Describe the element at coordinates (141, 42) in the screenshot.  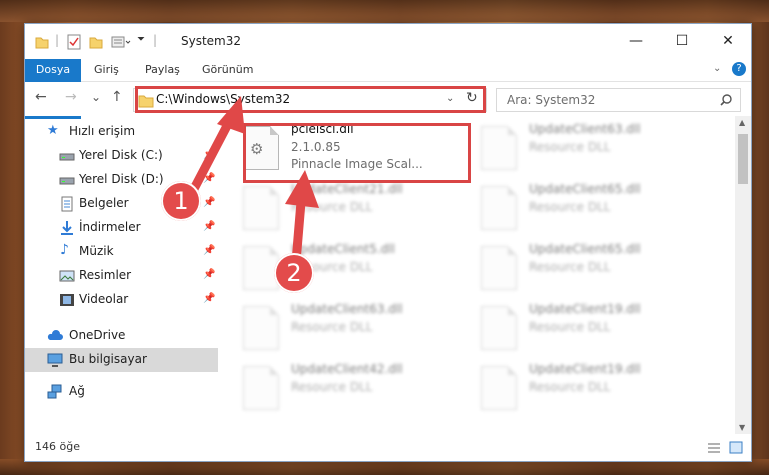
I see `chevron-down-icon: ⏷` at that location.